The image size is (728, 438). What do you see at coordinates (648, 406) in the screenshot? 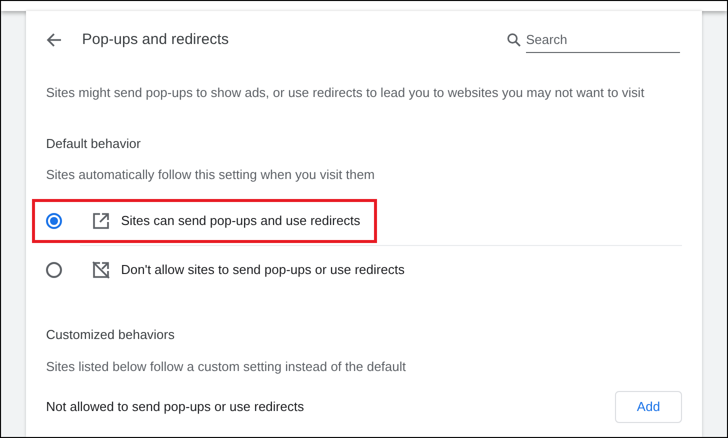
I see `add-button: Add` at bounding box center [648, 406].